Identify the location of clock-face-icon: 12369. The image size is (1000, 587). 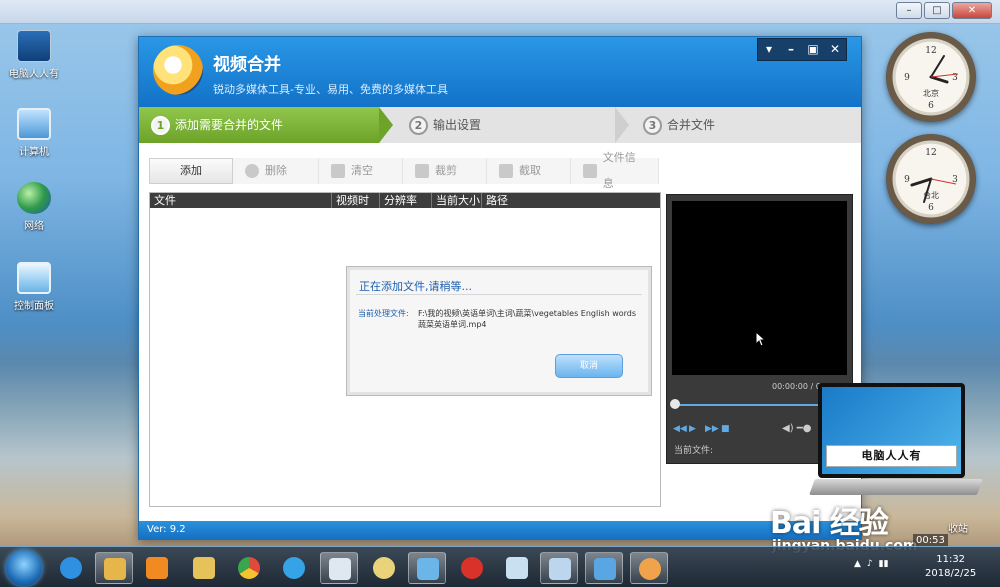
(931, 78).